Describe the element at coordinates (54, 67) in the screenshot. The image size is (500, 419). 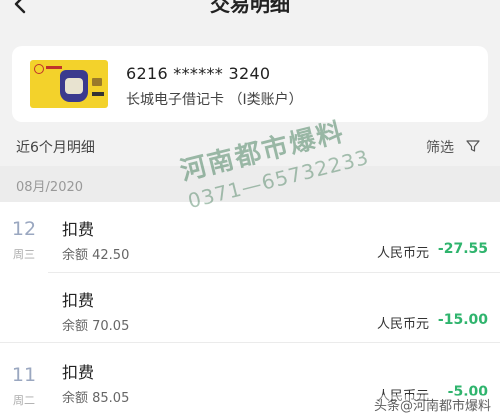
I see `card-band` at that location.